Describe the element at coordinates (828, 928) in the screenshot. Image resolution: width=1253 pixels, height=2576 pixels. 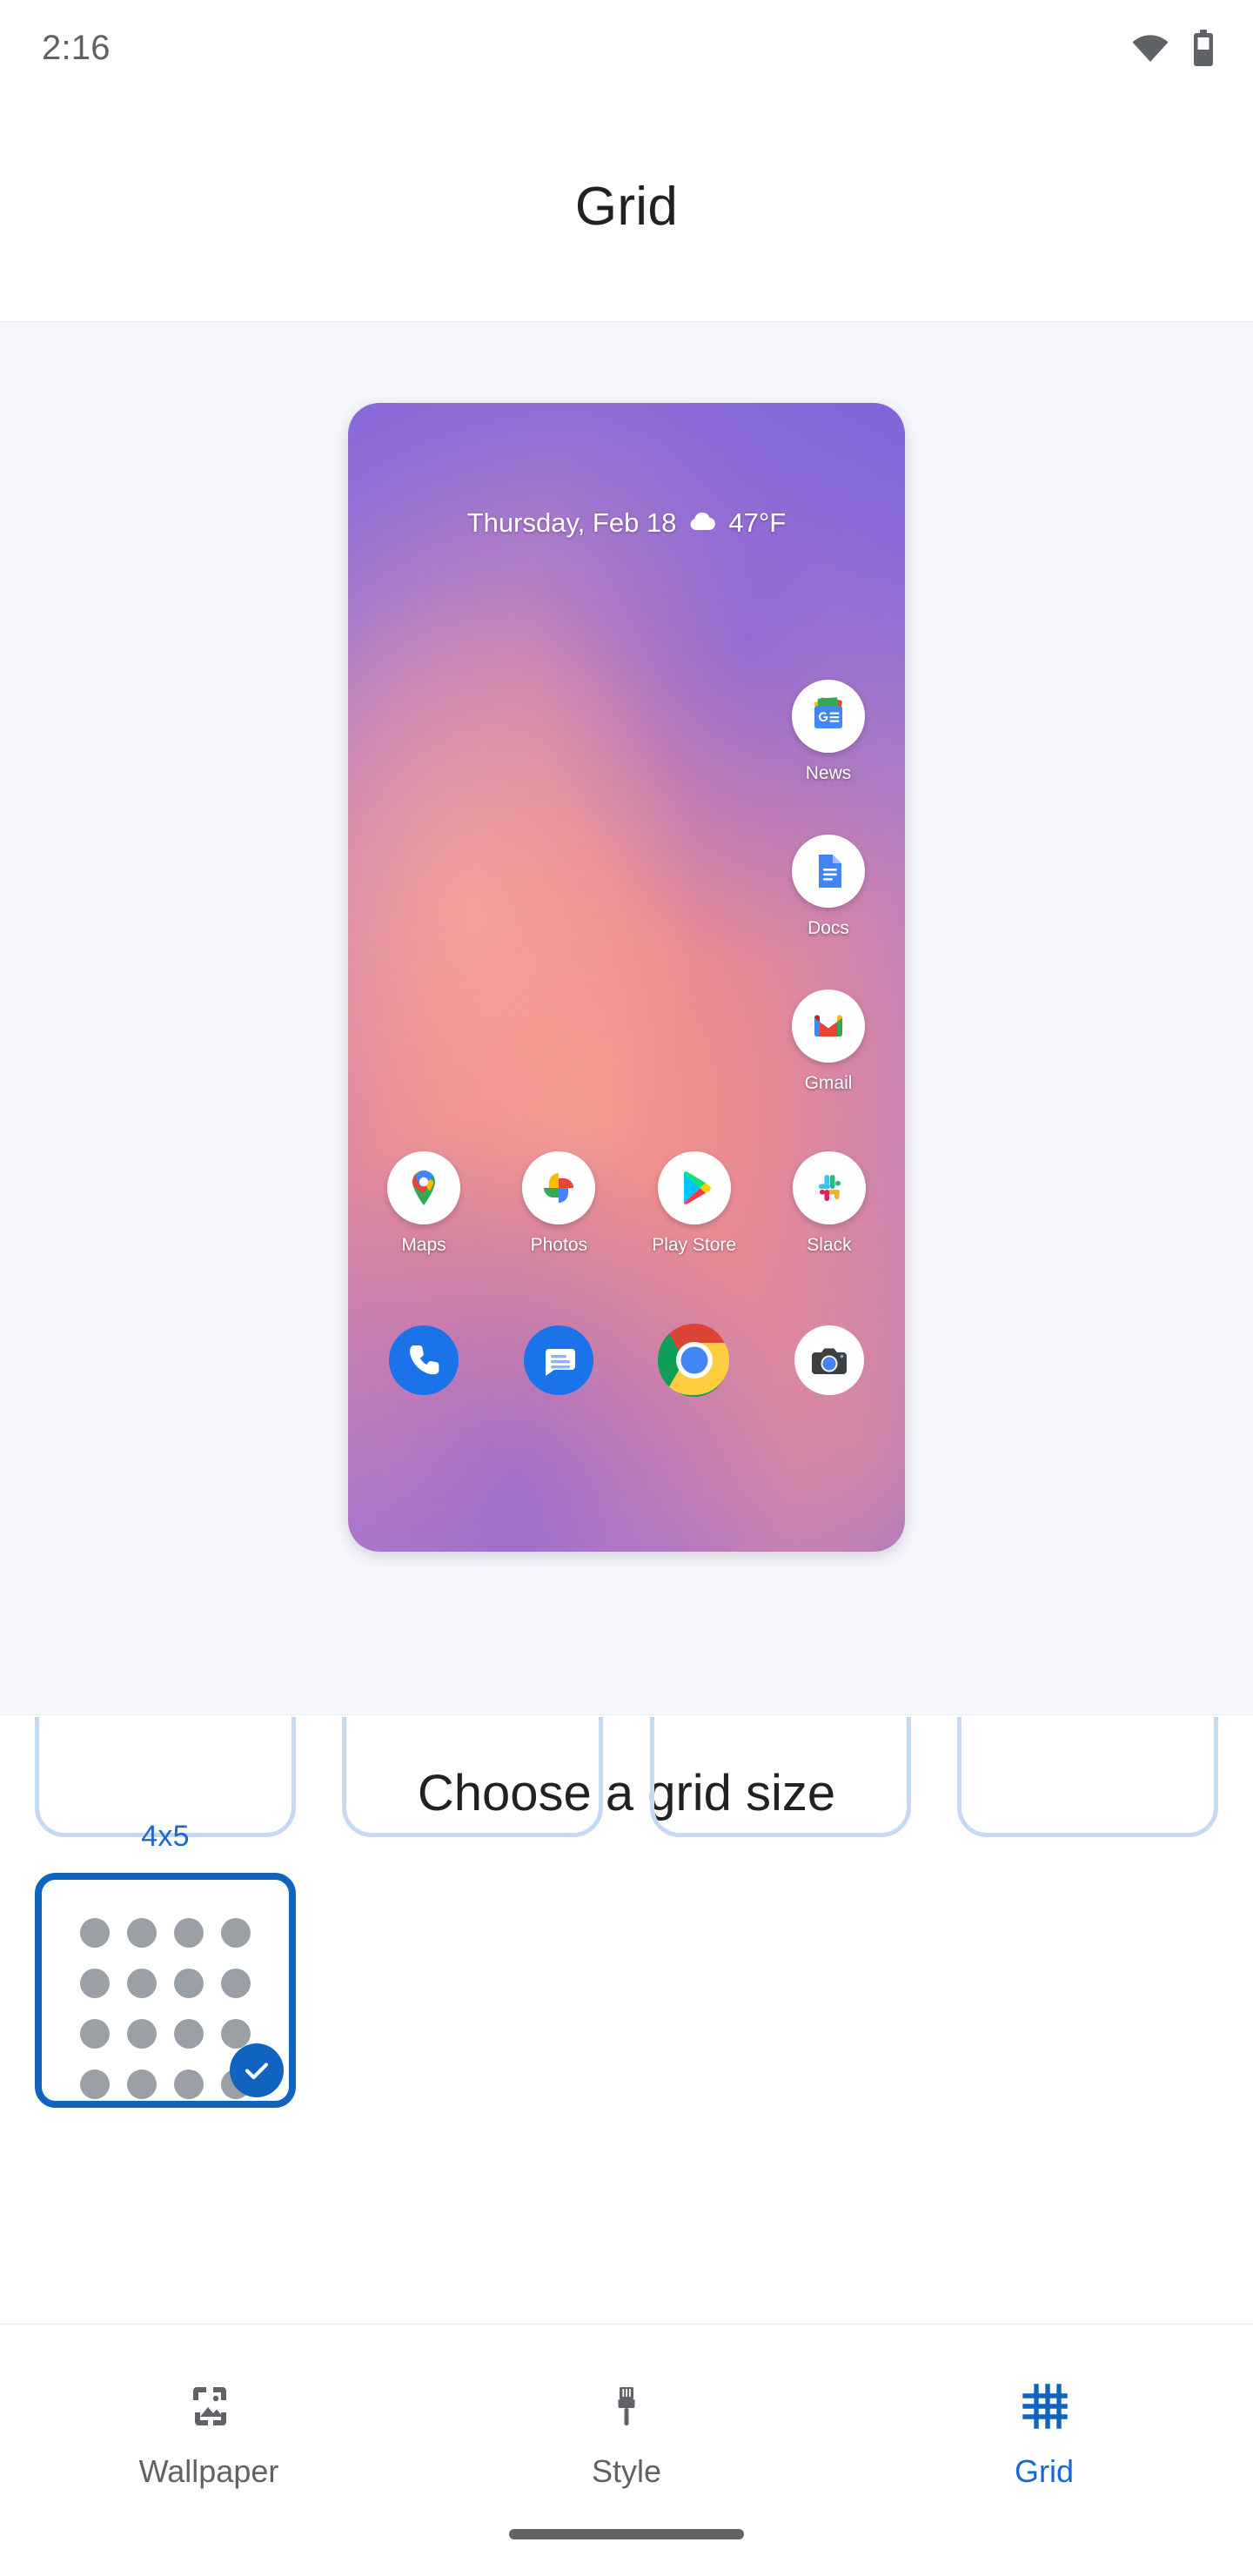
I see `app-label: Docs` at that location.